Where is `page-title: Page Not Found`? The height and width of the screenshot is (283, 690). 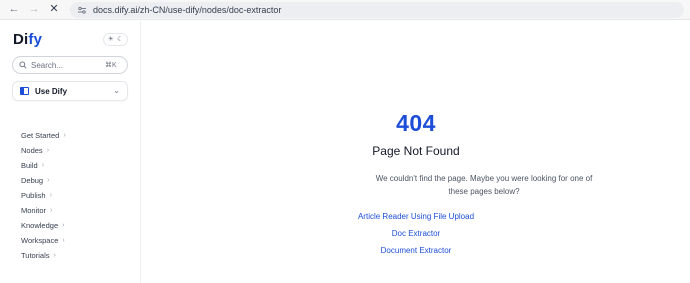 page-title: Page Not Found is located at coordinates (416, 151).